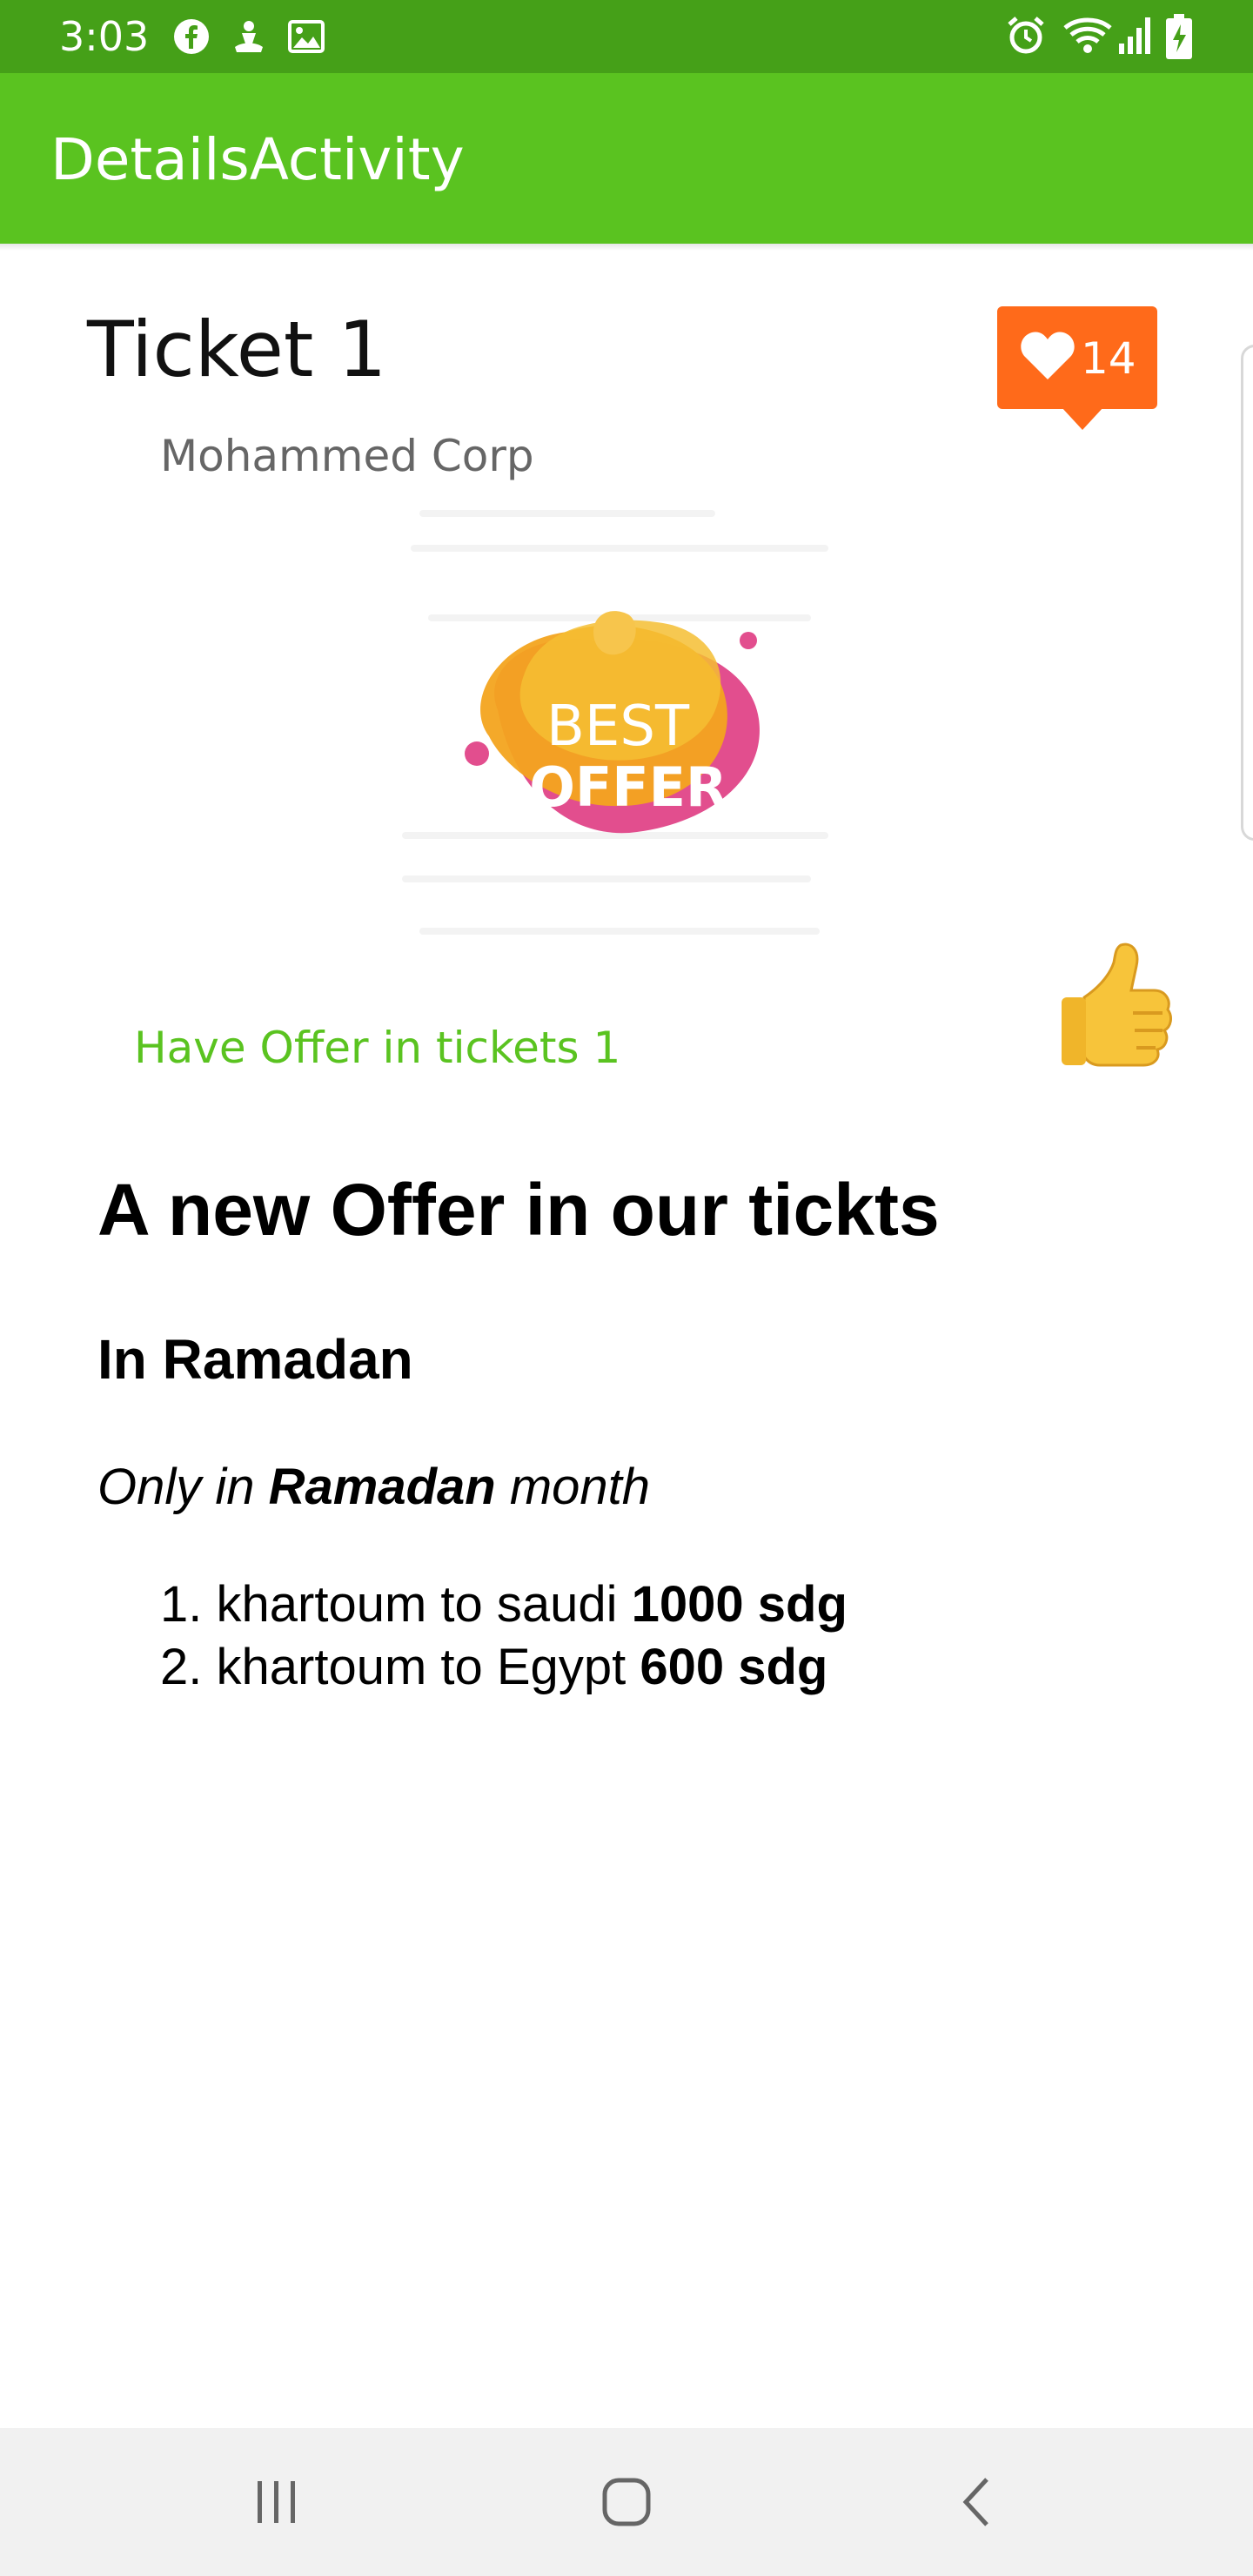 This screenshot has width=1253, height=2576. Describe the element at coordinates (347, 456) in the screenshot. I see `company-name: Mohammed Corp` at that location.